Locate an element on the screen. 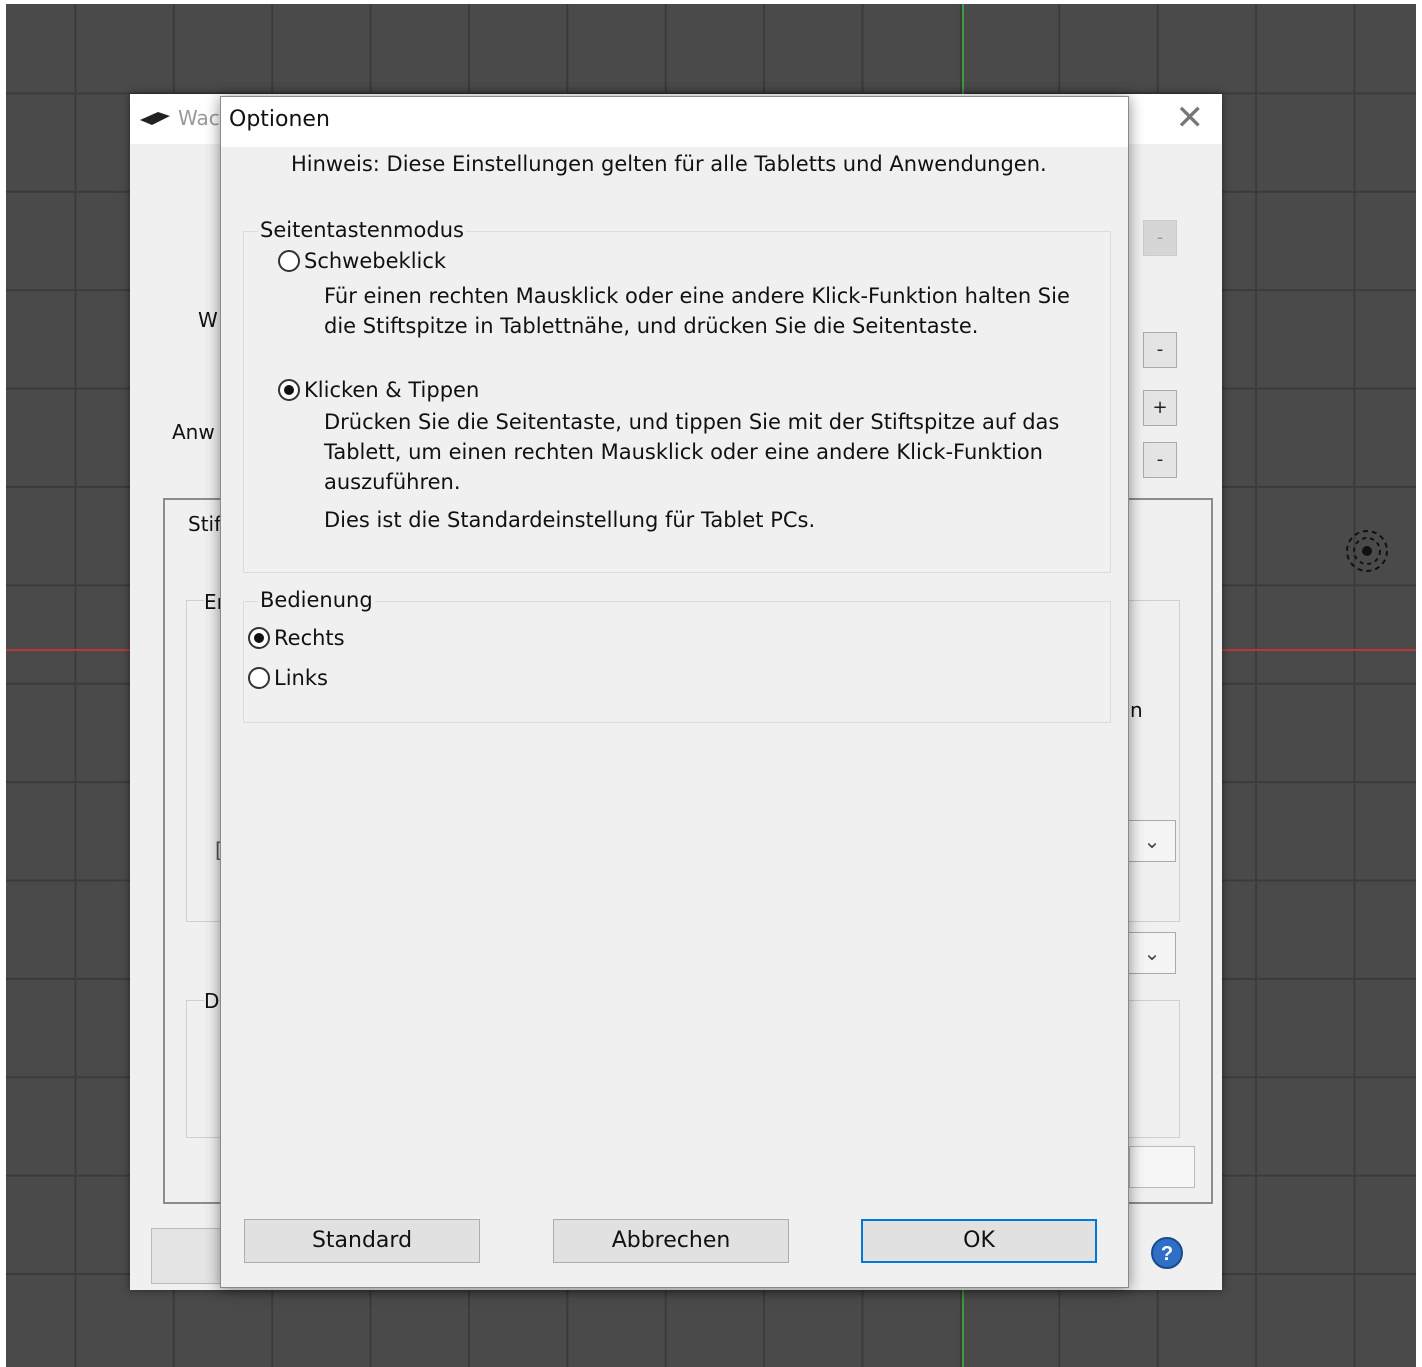  tab-stif: Stif is located at coordinates (204, 524).